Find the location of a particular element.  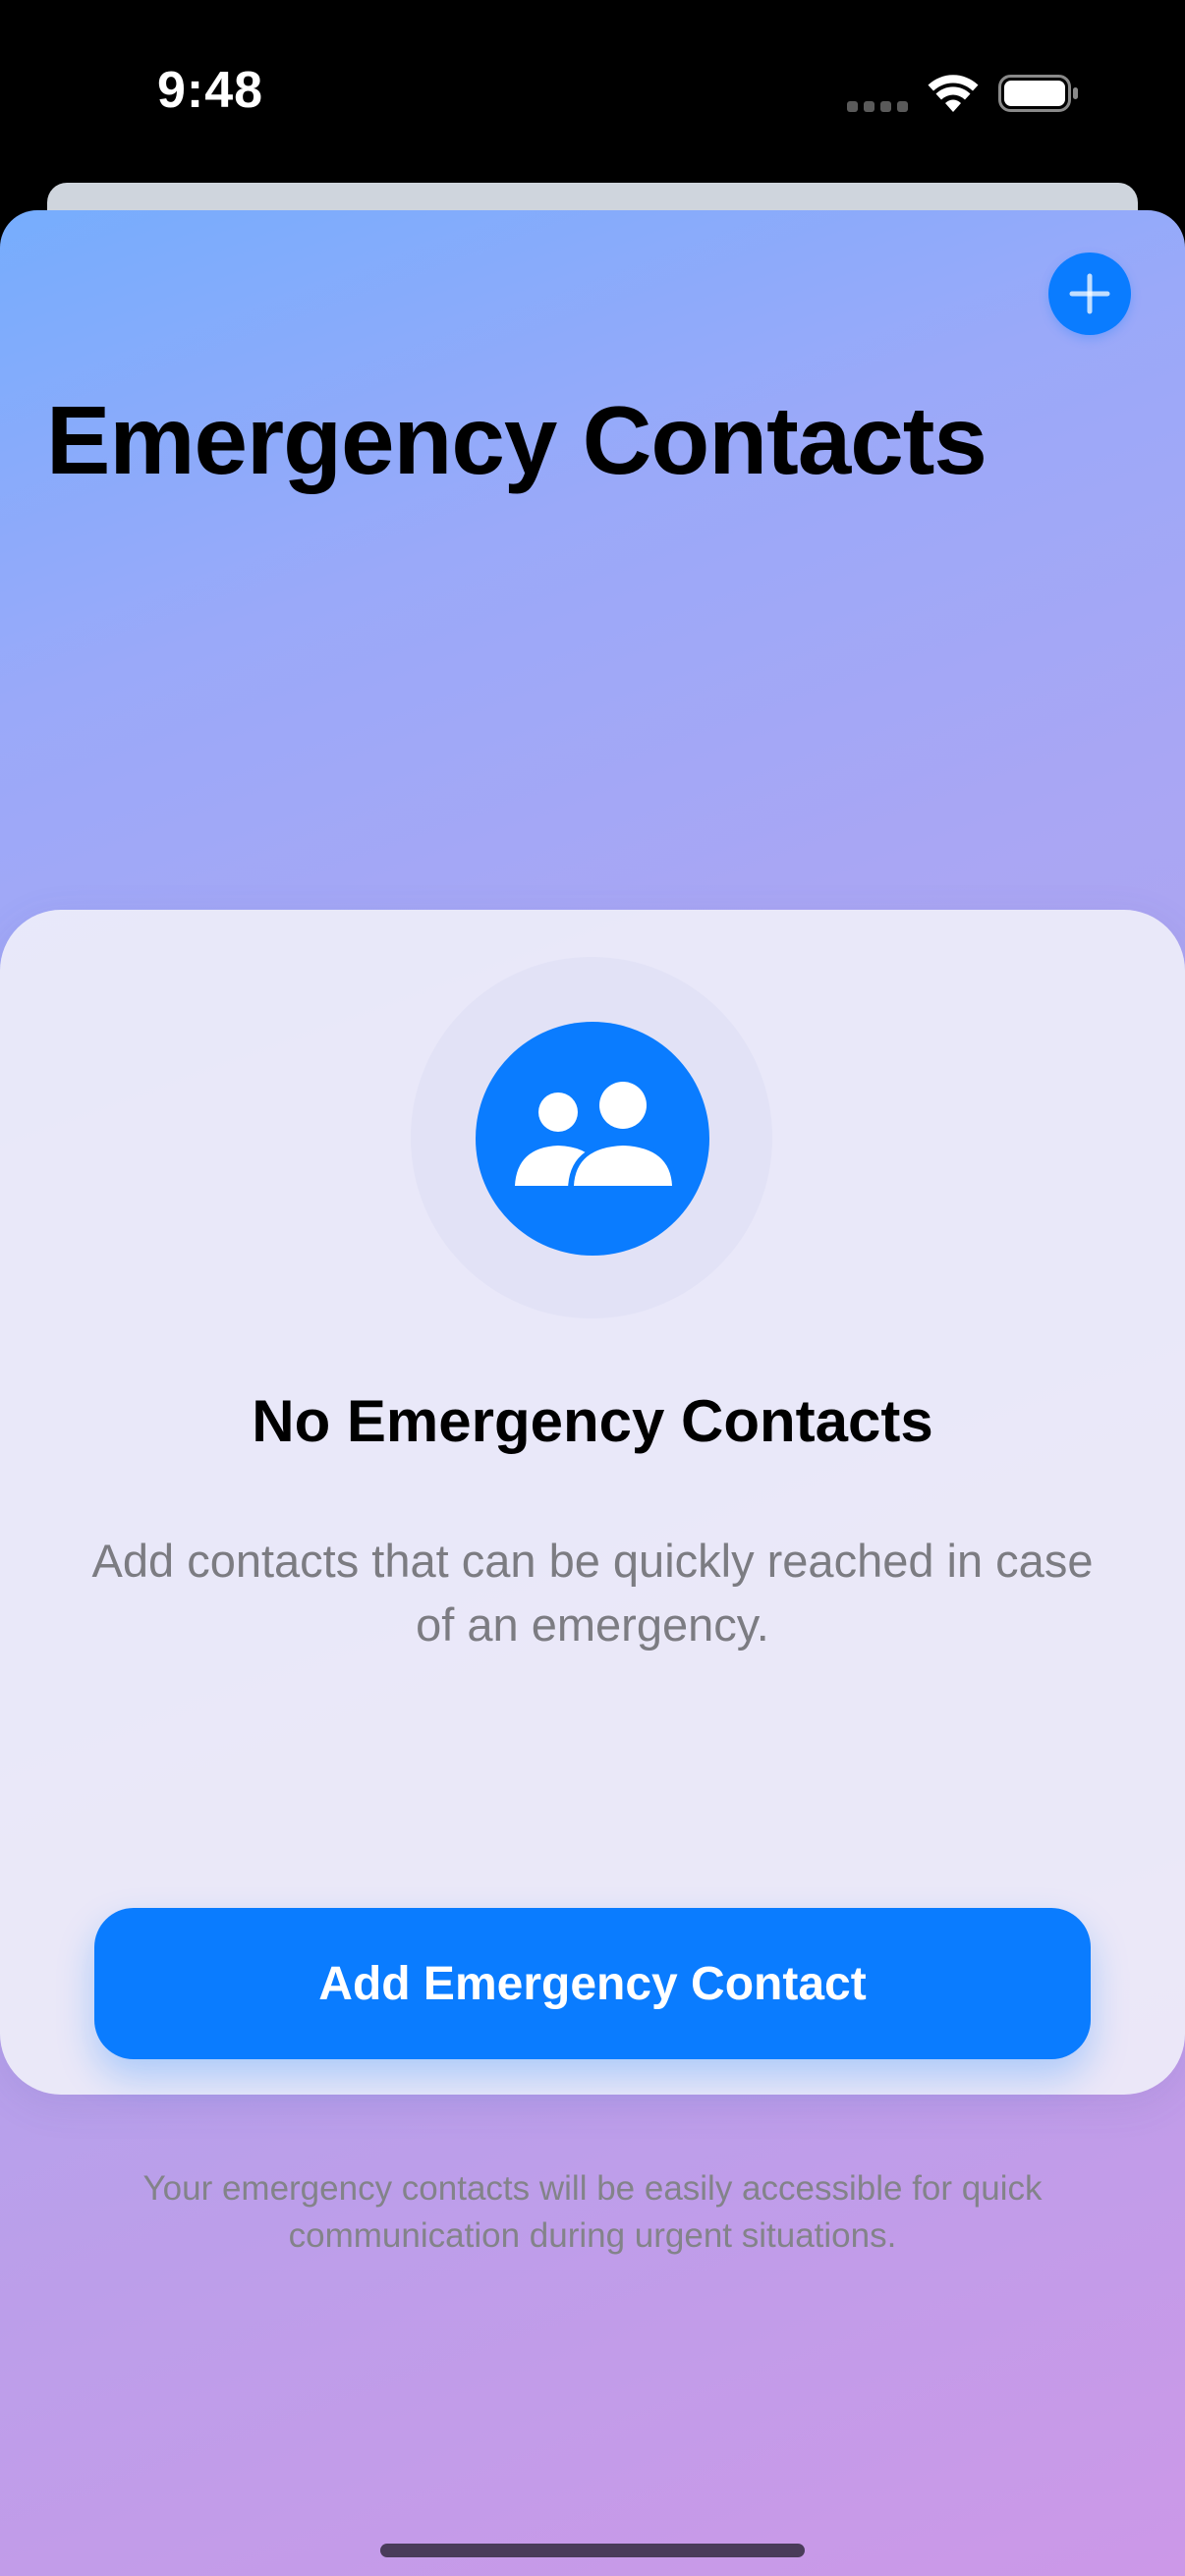

battery-icon is located at coordinates (1038, 93).